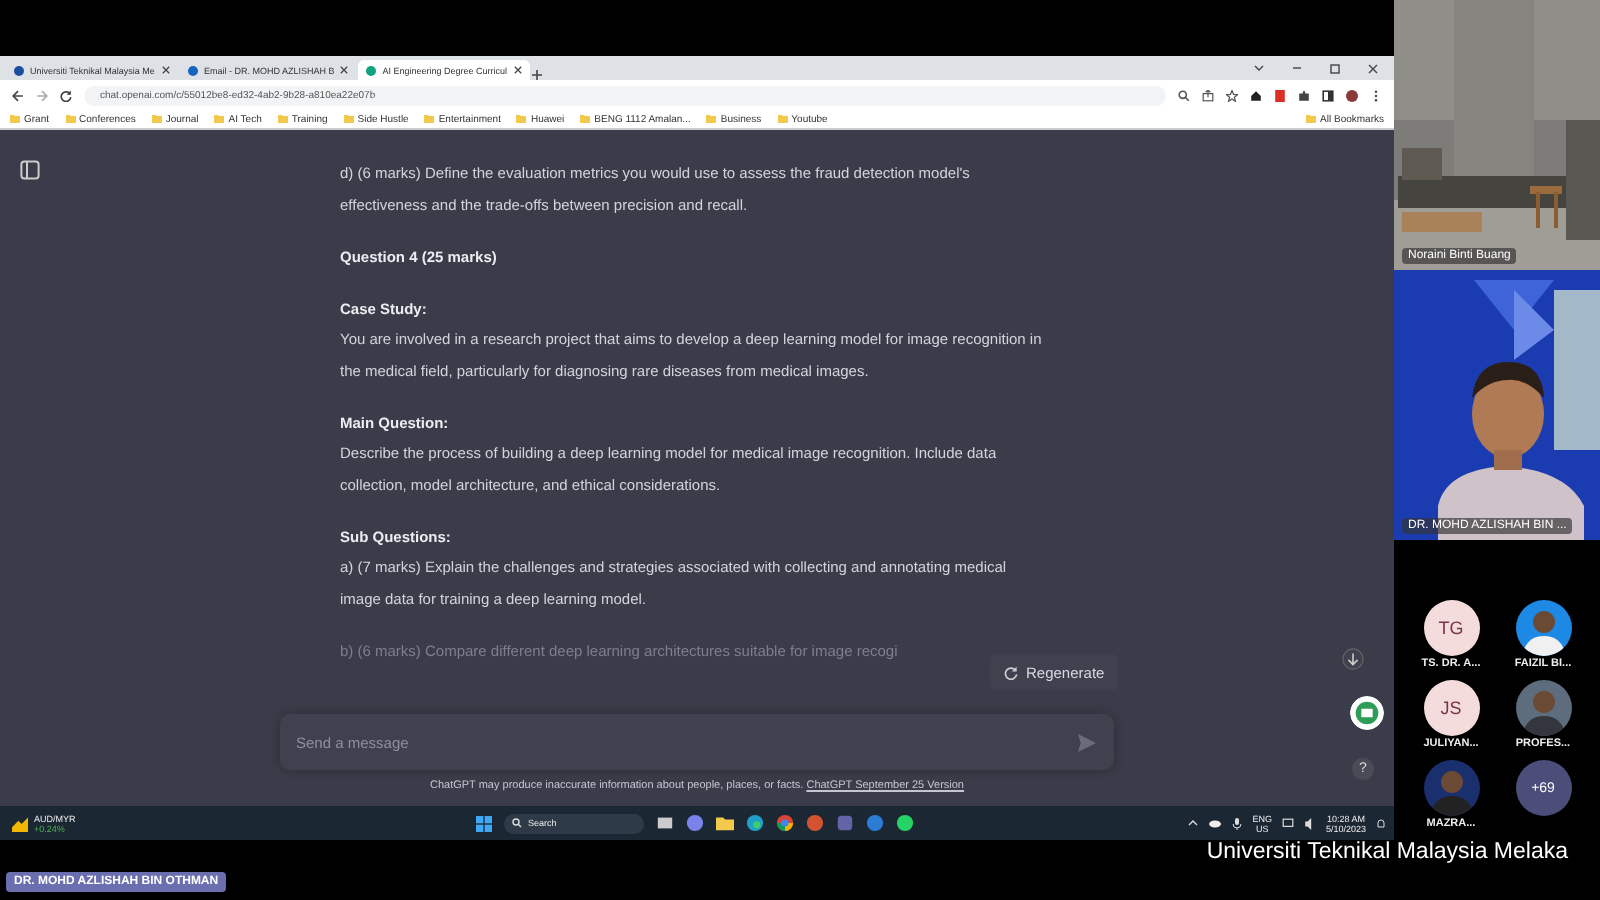 The image size is (1600, 900). What do you see at coordinates (1215, 823) in the screenshot?
I see `cloud-icon` at bounding box center [1215, 823].